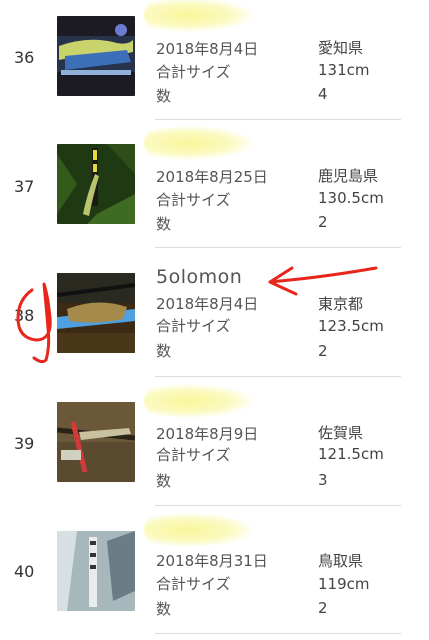 The height and width of the screenshot is (640, 429). Describe the element at coordinates (24, 186) in the screenshot. I see `rank-number: 37` at that location.